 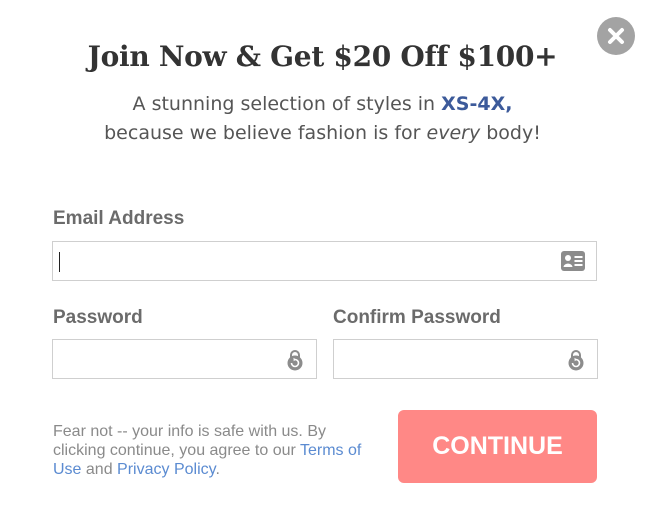 I want to click on privacy-note-text: ., so click(x=217, y=469).